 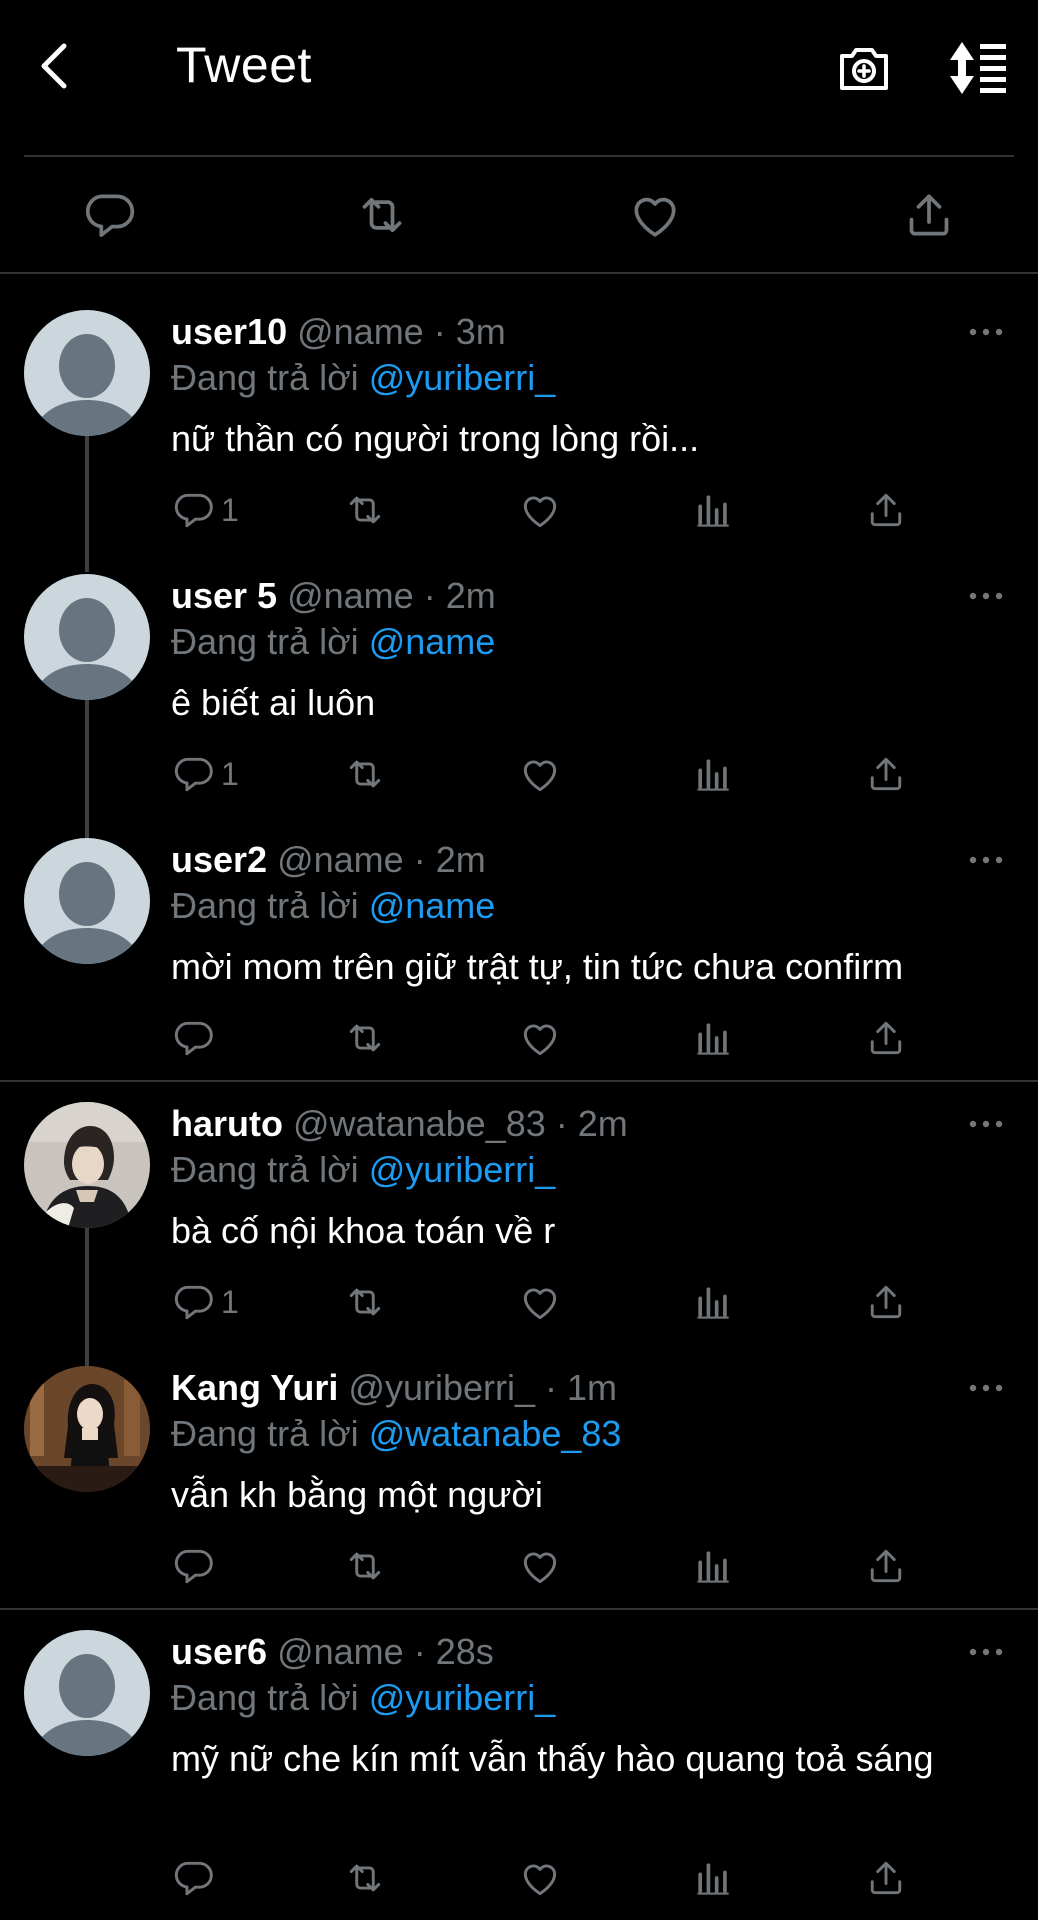 What do you see at coordinates (519, 1081) in the screenshot?
I see `thread-divider` at bounding box center [519, 1081].